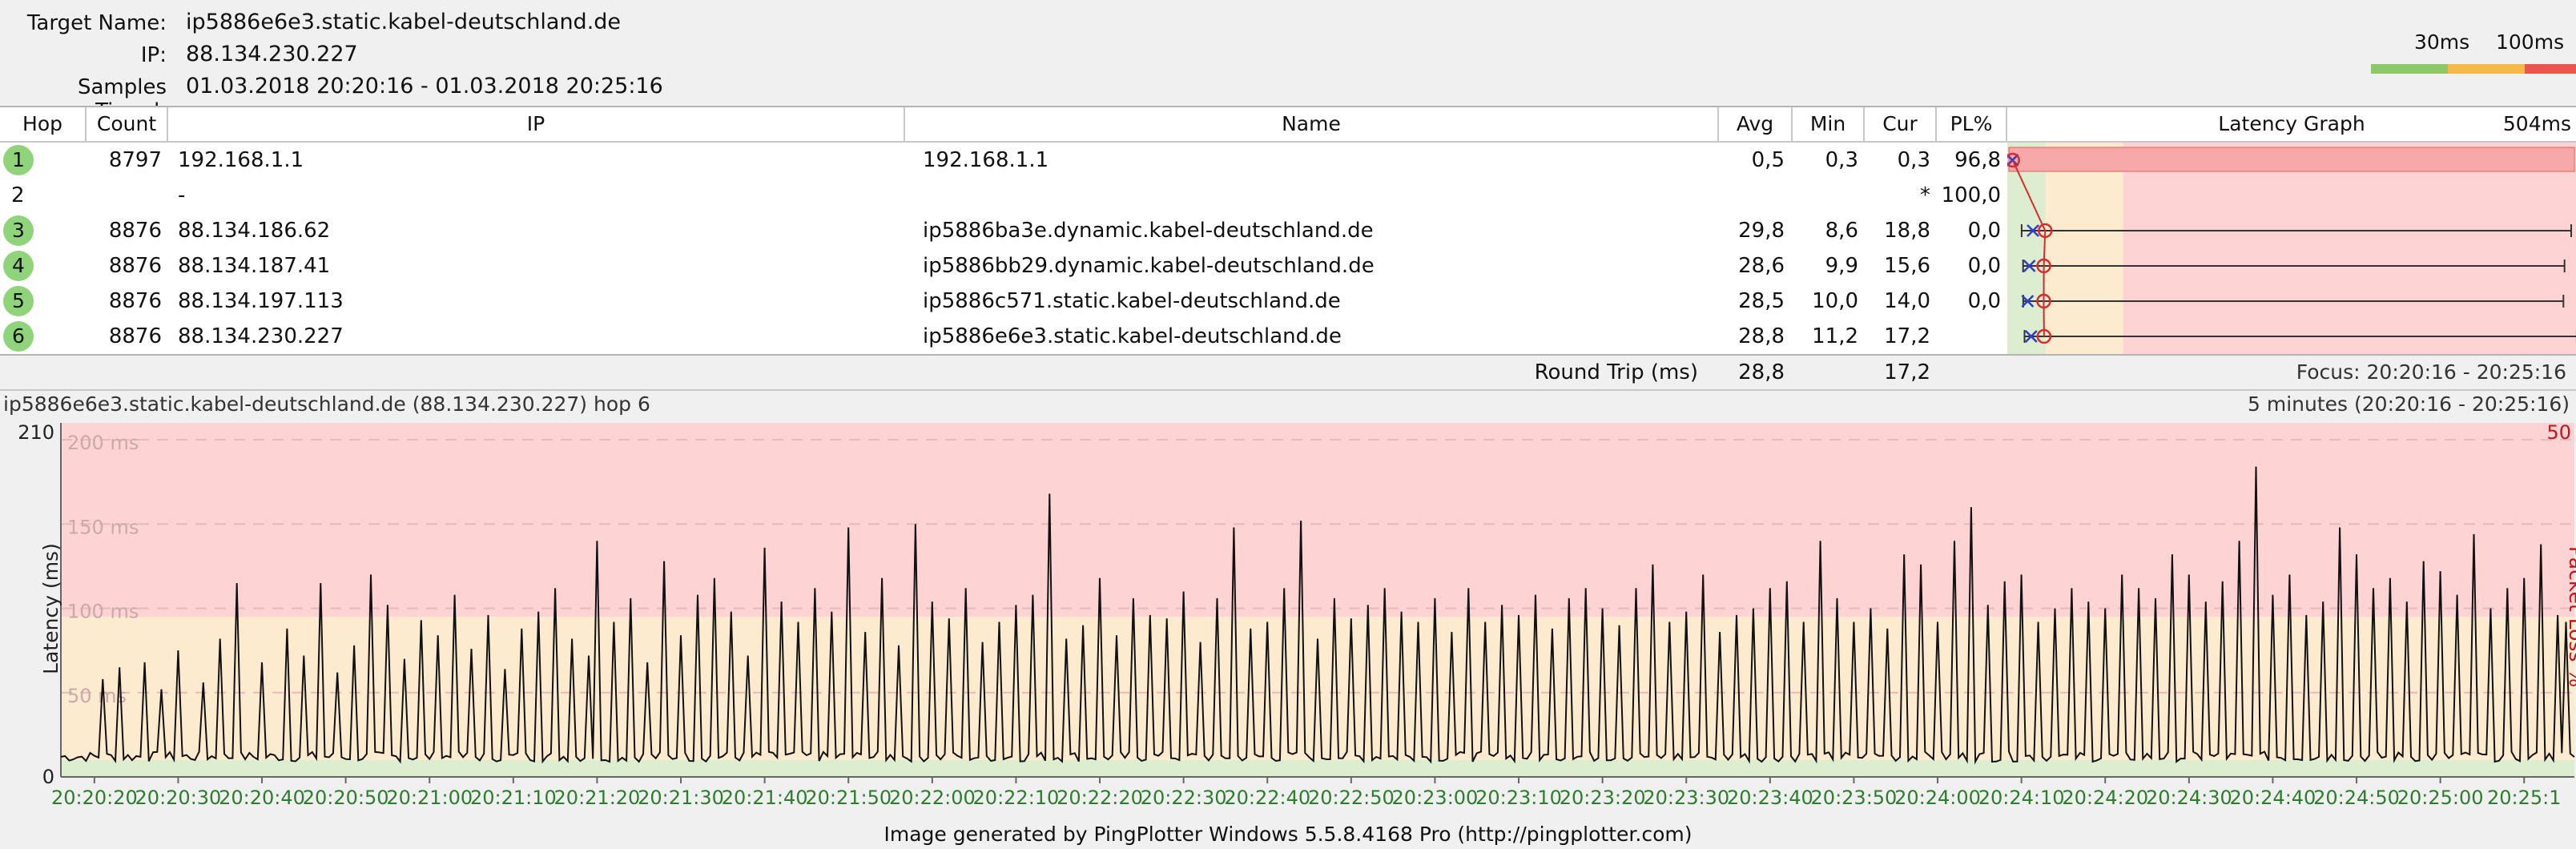 This screenshot has width=2576, height=849. What do you see at coordinates (48, 777) in the screenshot?
I see `y-tick-zero: 0` at bounding box center [48, 777].